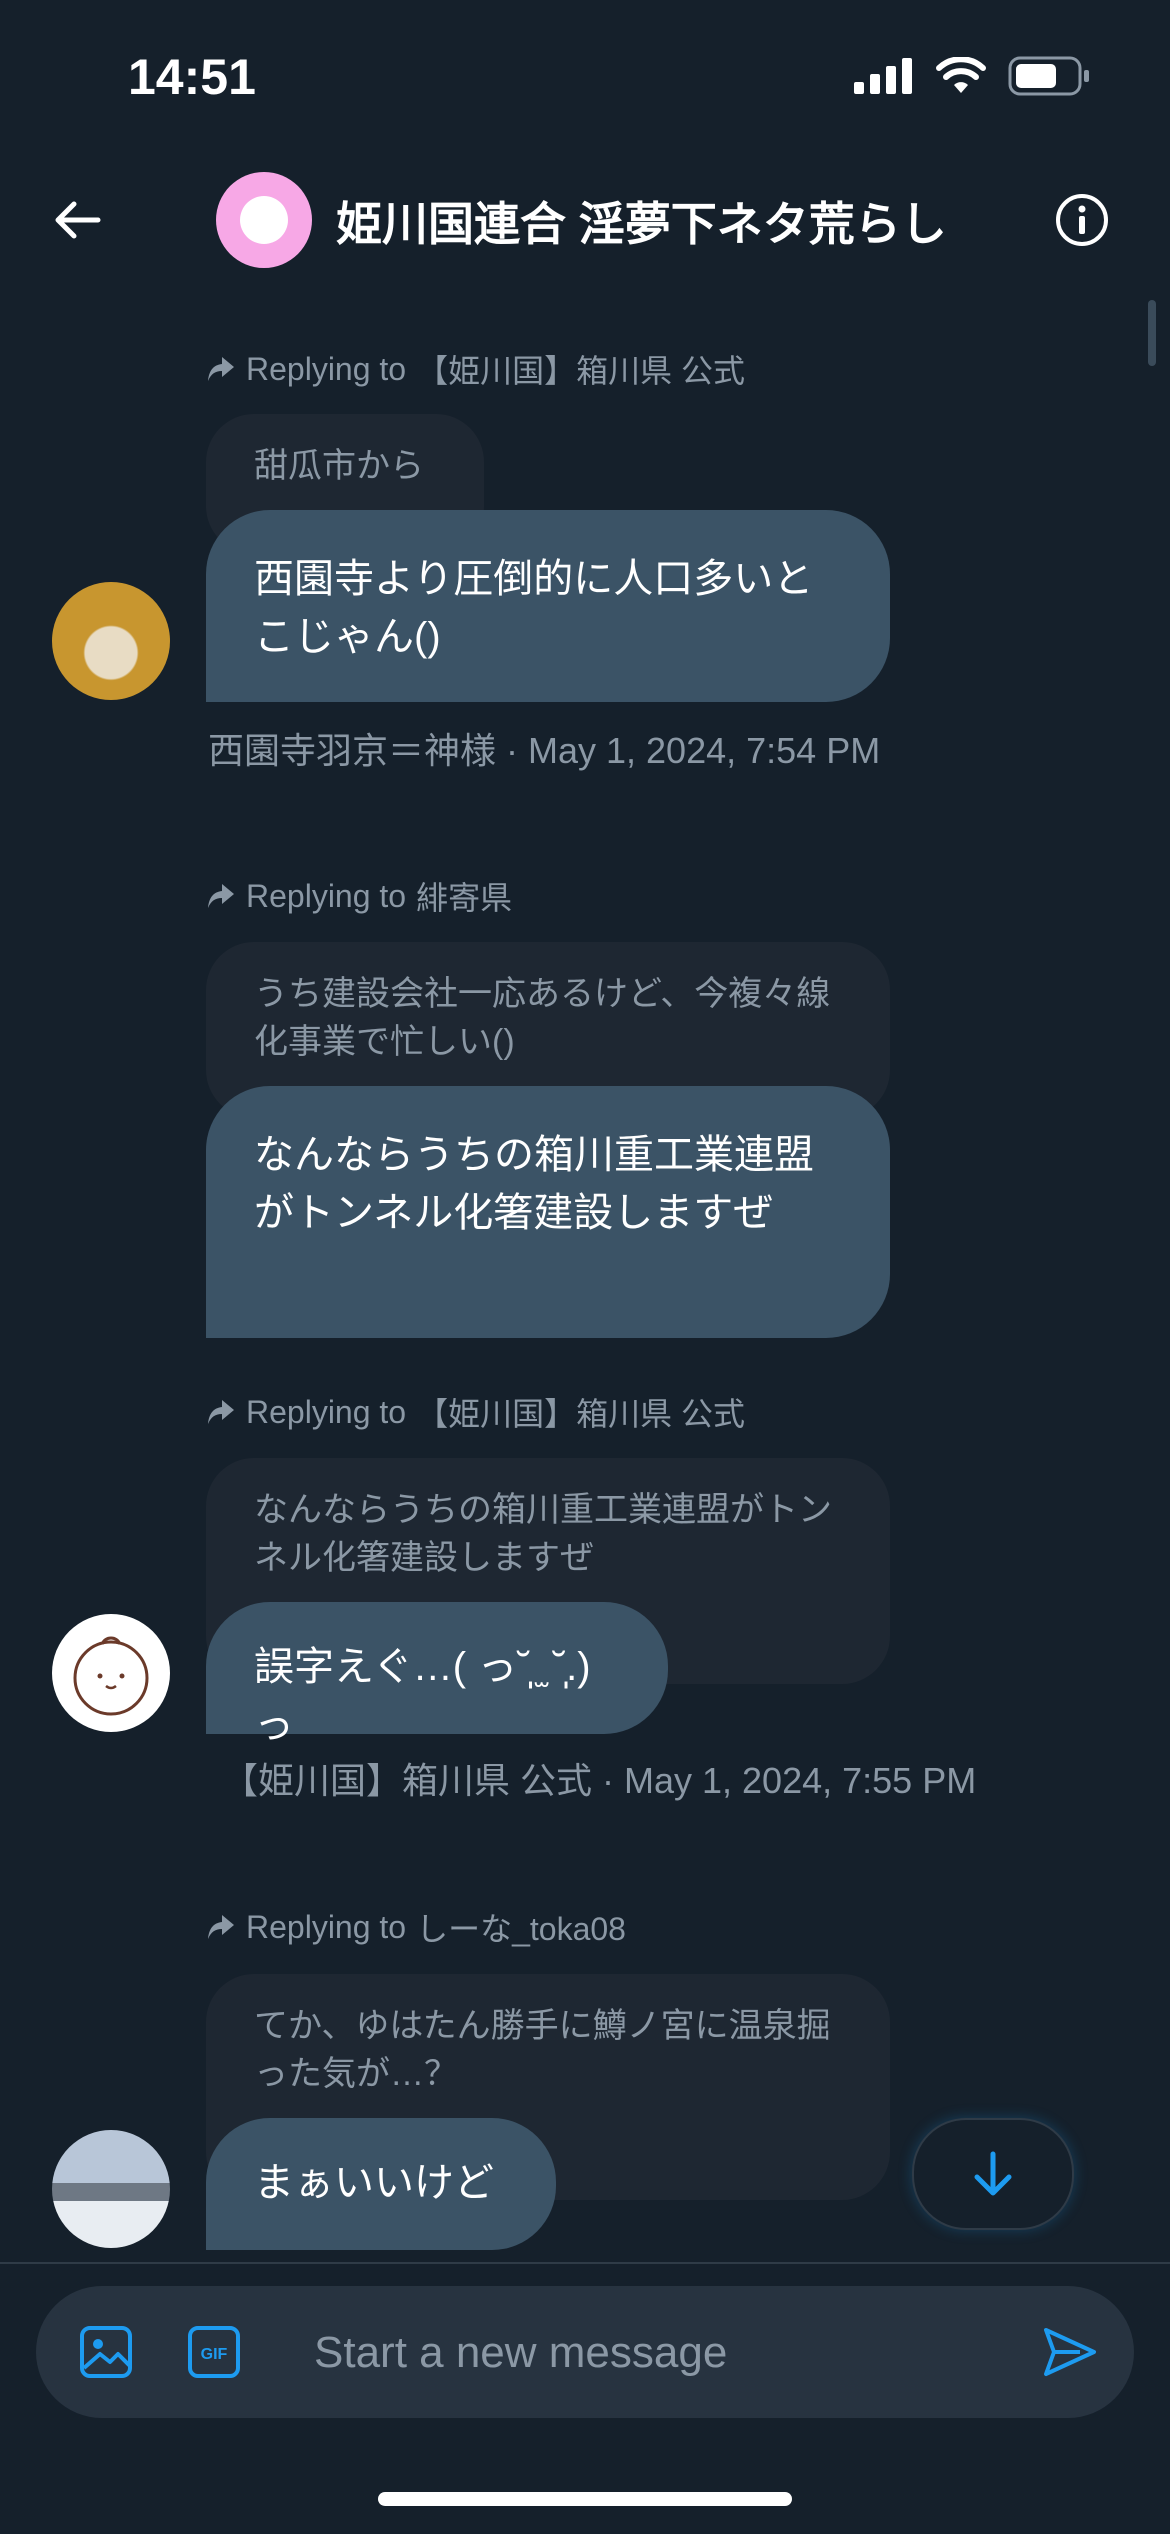 The height and width of the screenshot is (2534, 1170). I want to click on conversation-title: 姫川国連合 淫夢下ネタ荒らし, so click(641, 221).